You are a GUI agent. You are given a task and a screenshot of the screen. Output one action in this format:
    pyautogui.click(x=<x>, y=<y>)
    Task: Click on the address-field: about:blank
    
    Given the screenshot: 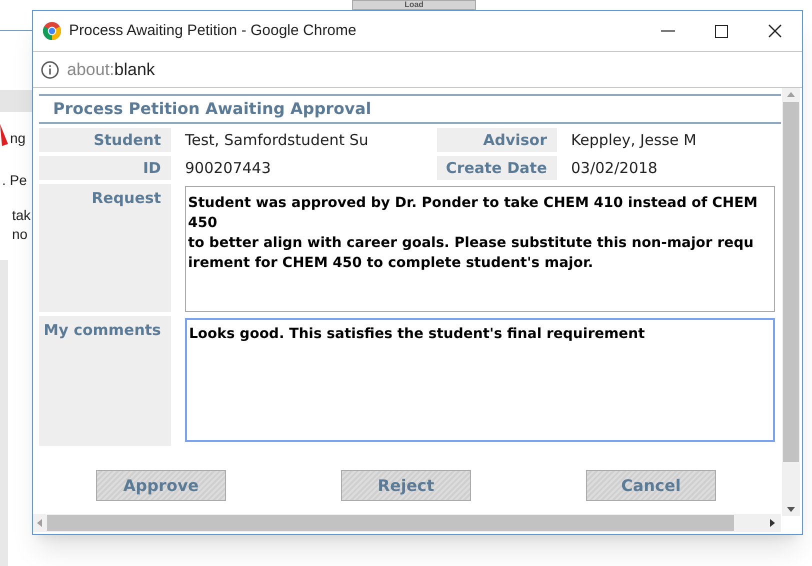 What is the action you would take?
    pyautogui.click(x=111, y=69)
    